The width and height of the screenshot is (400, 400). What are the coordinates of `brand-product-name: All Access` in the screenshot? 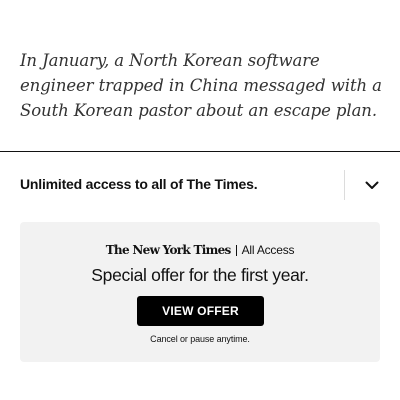 It's located at (268, 250).